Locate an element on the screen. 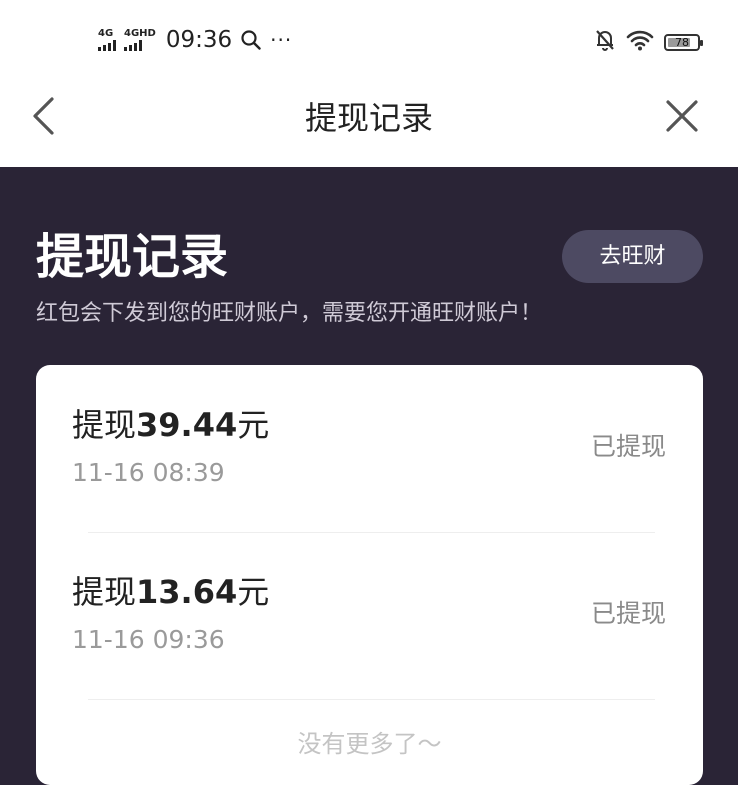 The height and width of the screenshot is (785, 738). close-icon is located at coordinates (682, 116).